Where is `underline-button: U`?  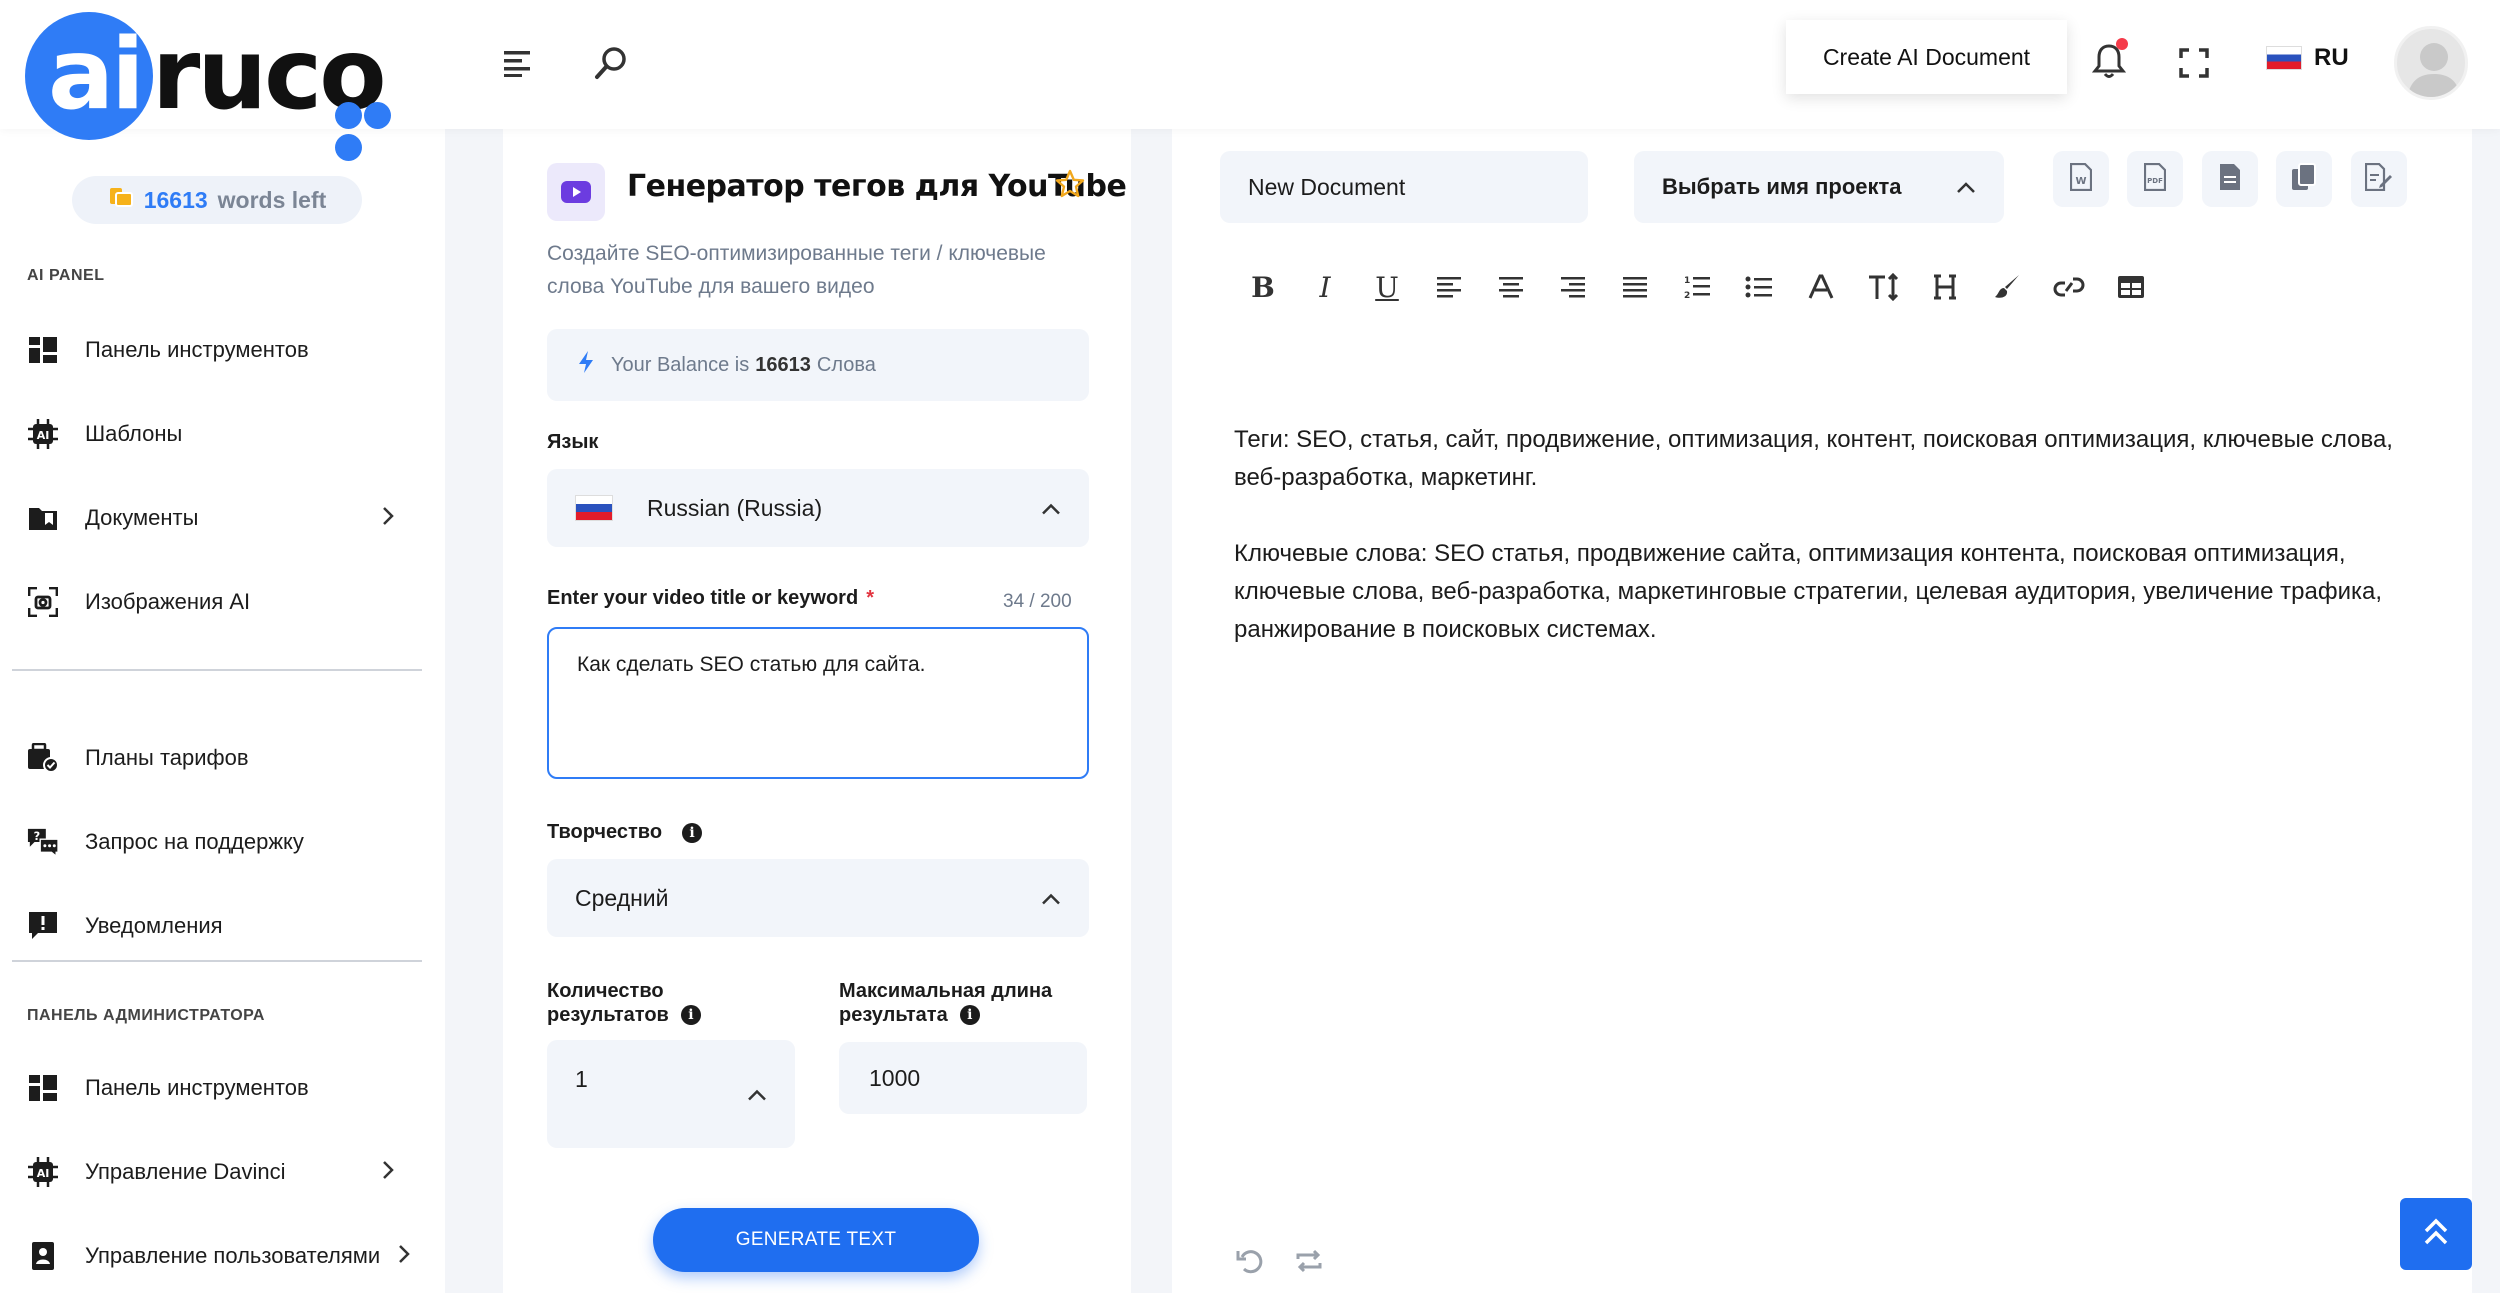
underline-button: U is located at coordinates (1387, 287).